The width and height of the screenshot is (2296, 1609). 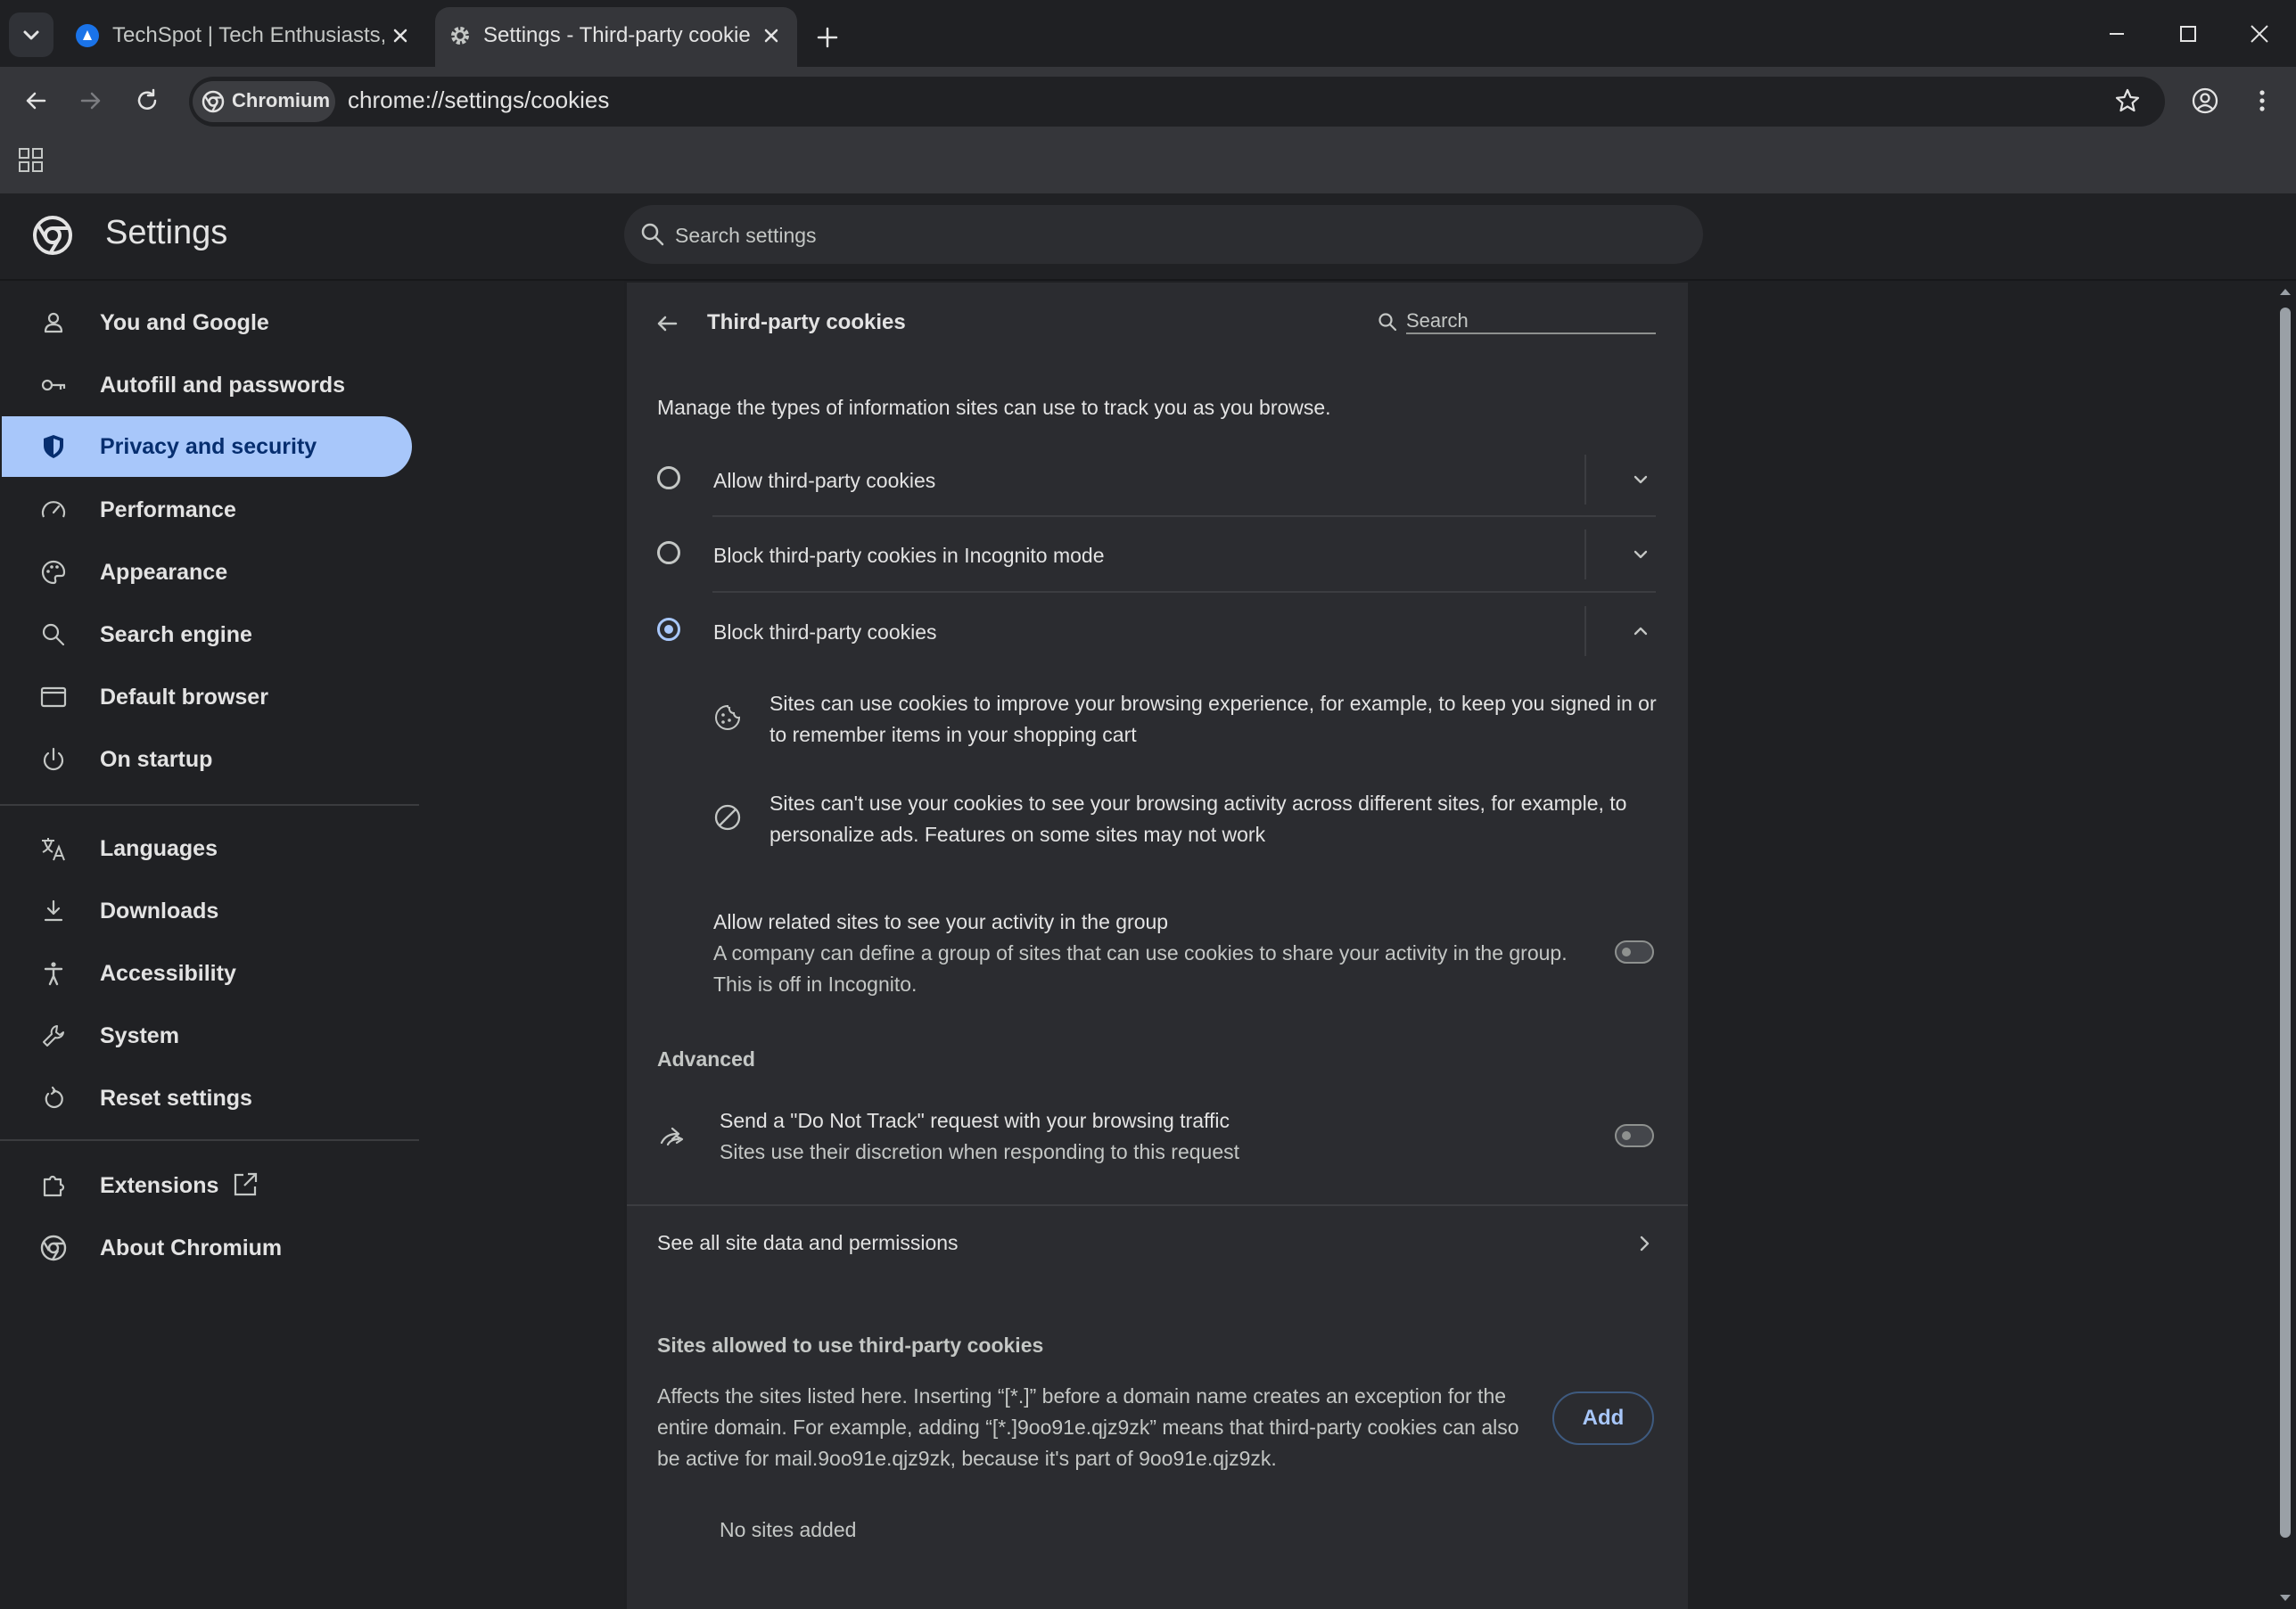 What do you see at coordinates (727, 817) in the screenshot?
I see `block-icon` at bounding box center [727, 817].